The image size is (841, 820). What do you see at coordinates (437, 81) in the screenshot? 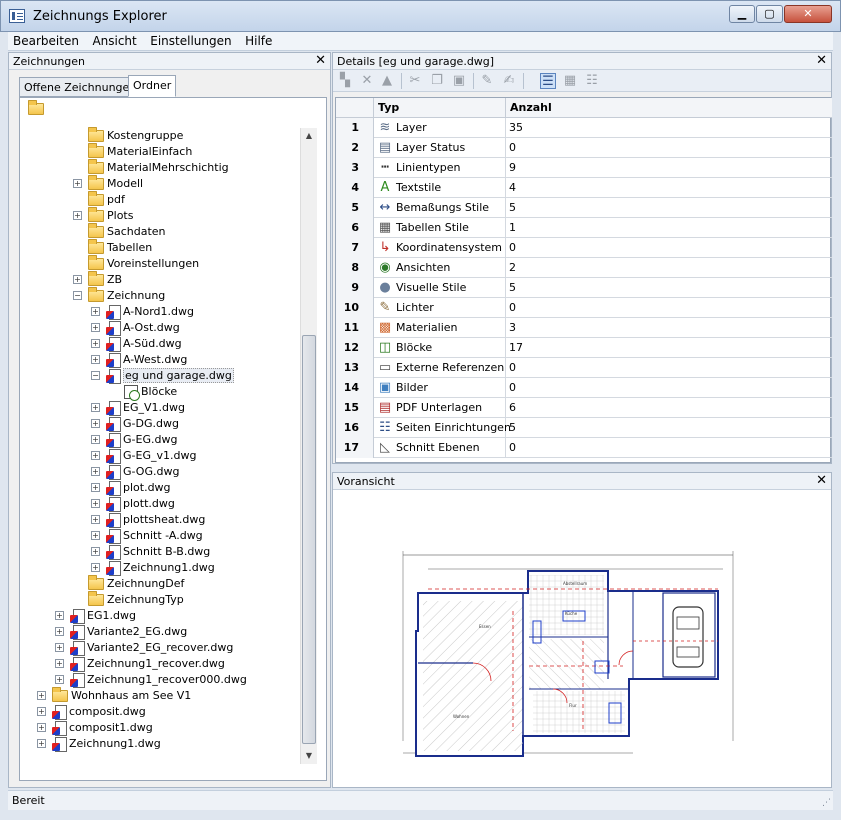
I see `copy-icon: ❐` at bounding box center [437, 81].